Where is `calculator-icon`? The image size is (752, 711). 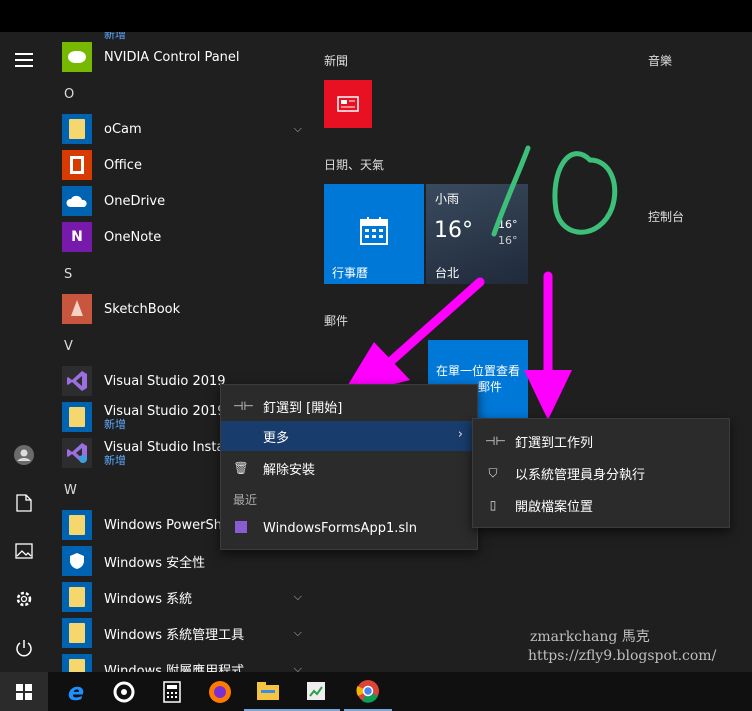 calculator-icon is located at coordinates (172, 691).